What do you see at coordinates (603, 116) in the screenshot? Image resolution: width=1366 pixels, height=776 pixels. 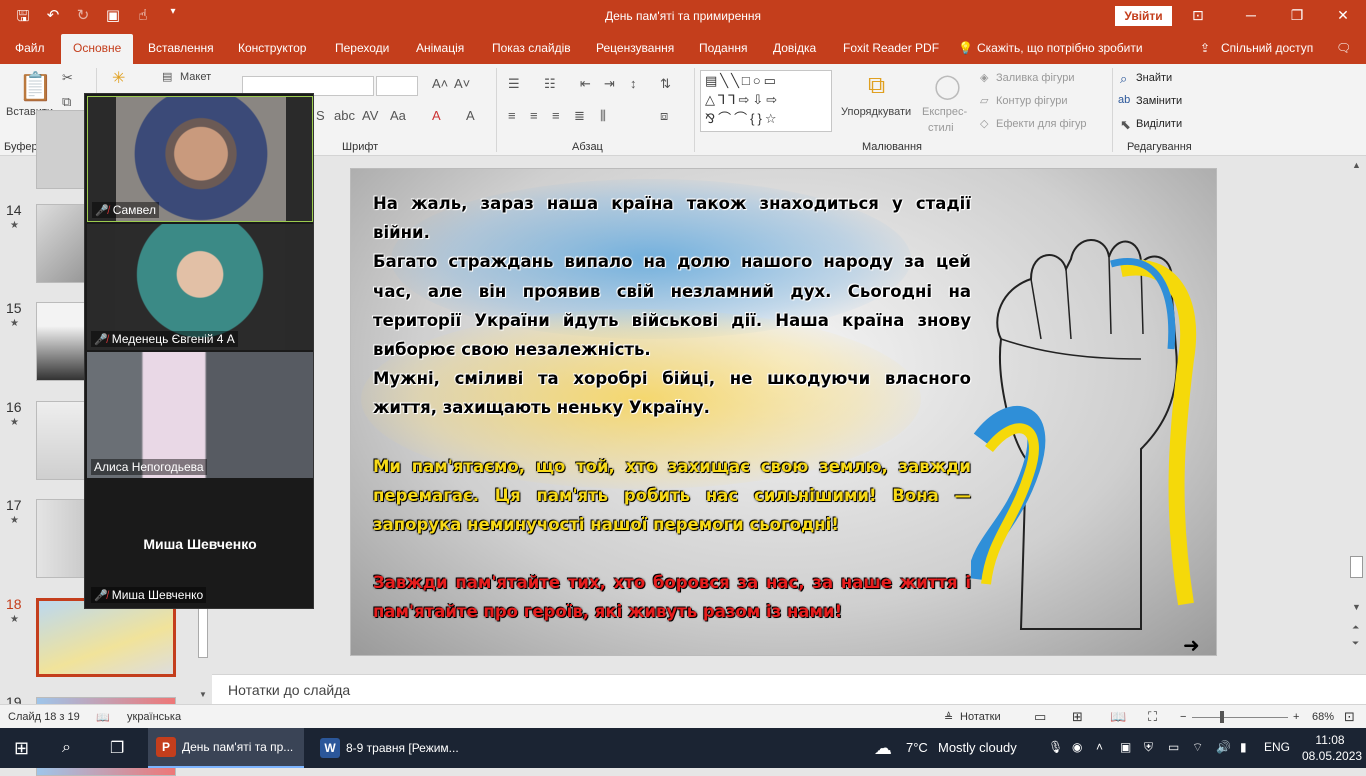 I see `columns-icon: ⫼` at bounding box center [603, 116].